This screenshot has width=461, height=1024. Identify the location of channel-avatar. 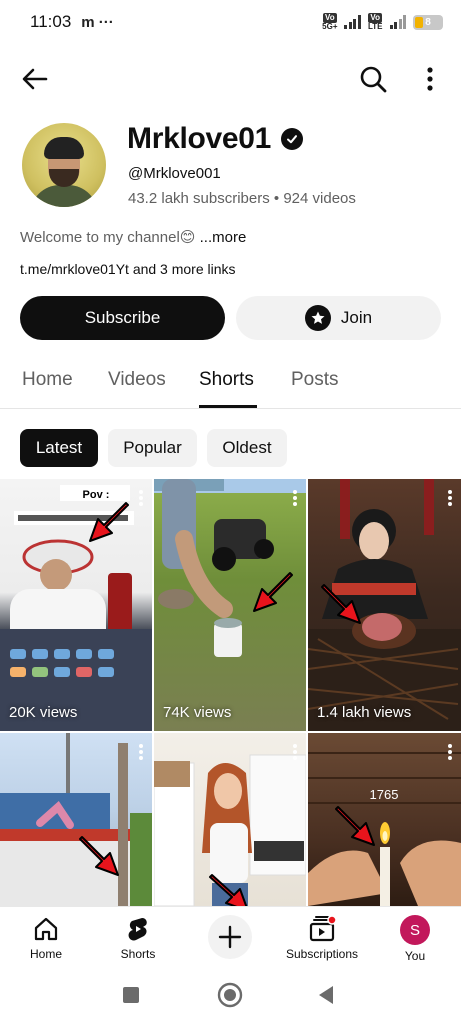
(64, 165).